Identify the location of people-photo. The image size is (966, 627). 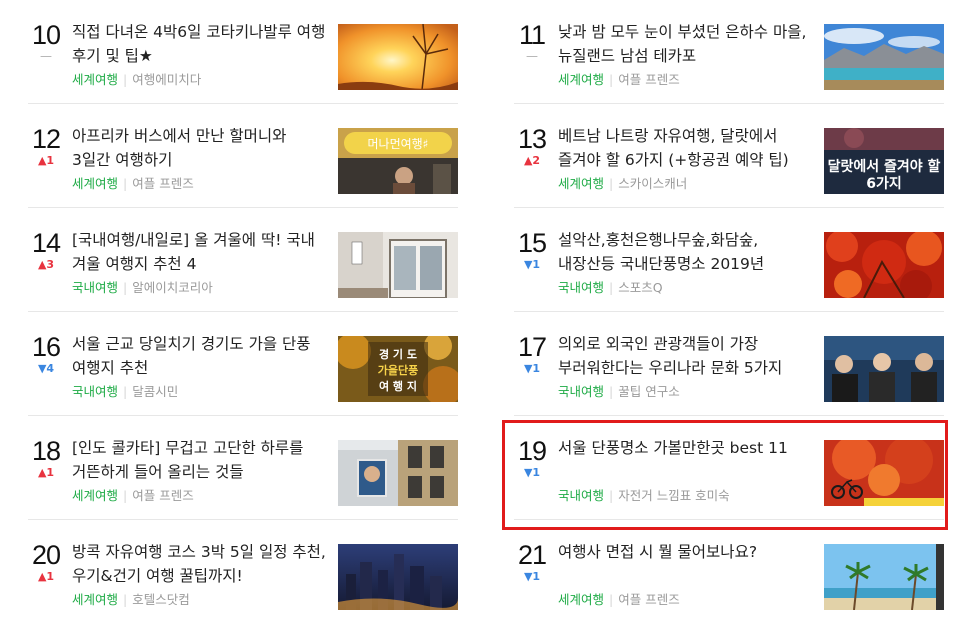
(884, 369).